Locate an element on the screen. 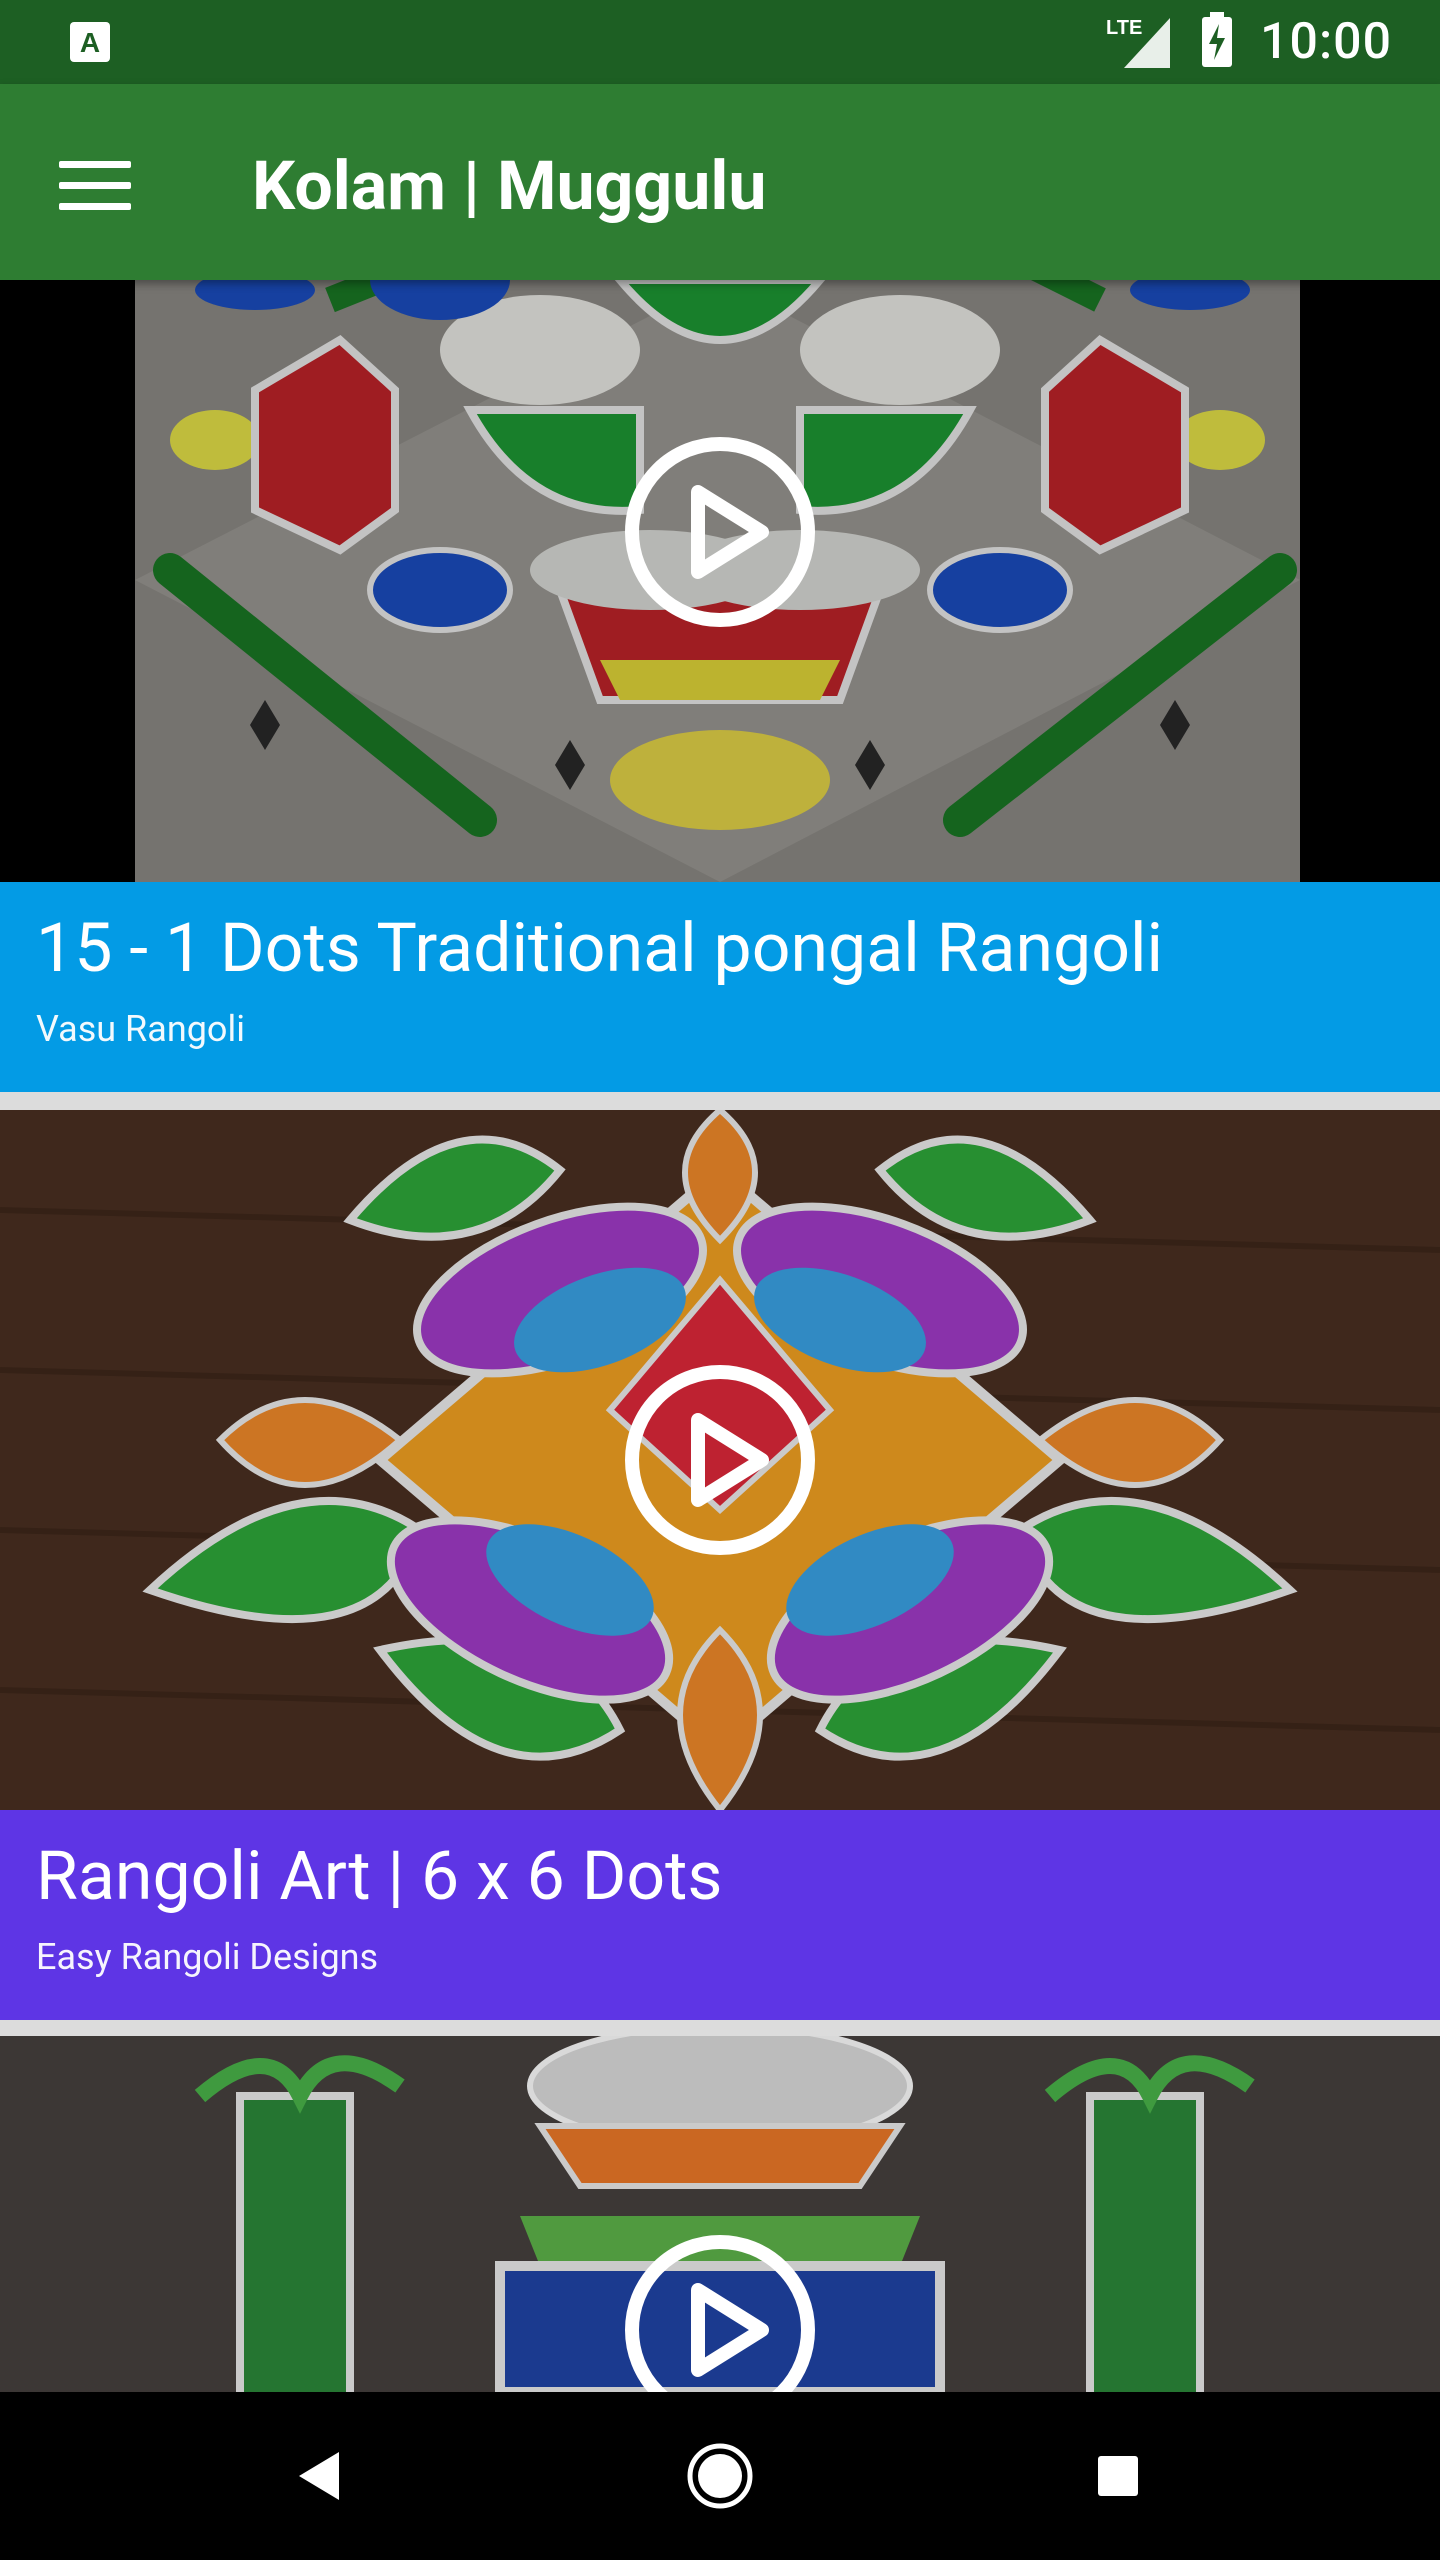 The height and width of the screenshot is (2560, 1440). video-thumbnail is located at coordinates (720, 2214).